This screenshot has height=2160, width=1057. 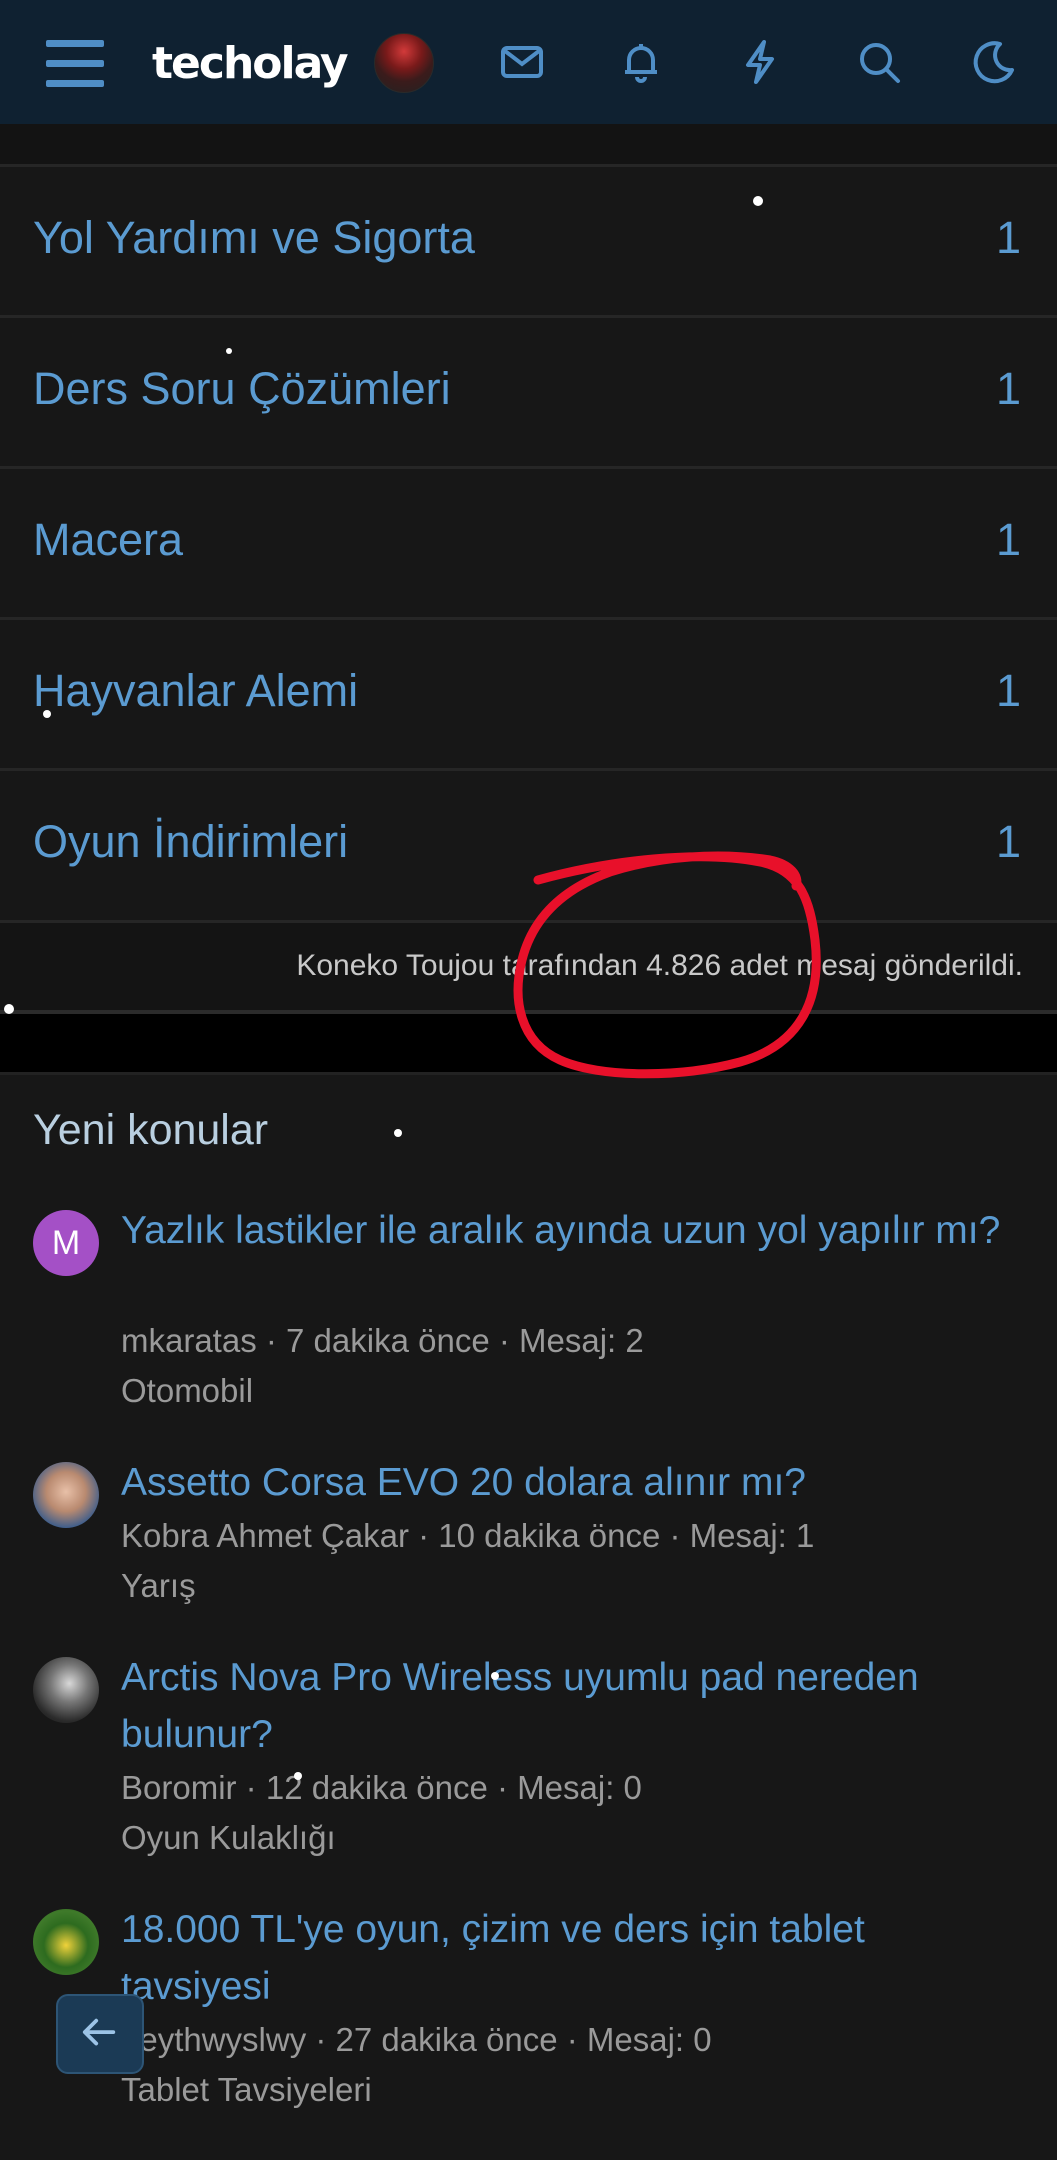 What do you see at coordinates (416, 2039) in the screenshot?
I see `thread-meta: heythwyslwy · 27 dakika önce · Mesaj: 0` at bounding box center [416, 2039].